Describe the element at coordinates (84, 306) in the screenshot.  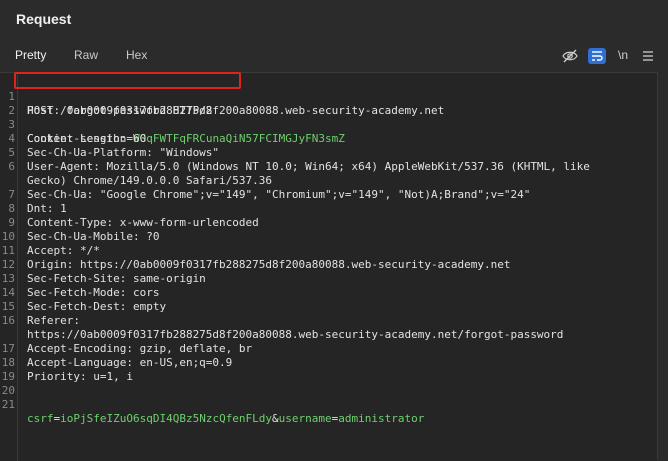
I see `header-line: 15 Sec-Fetch-Dest: empty` at that location.